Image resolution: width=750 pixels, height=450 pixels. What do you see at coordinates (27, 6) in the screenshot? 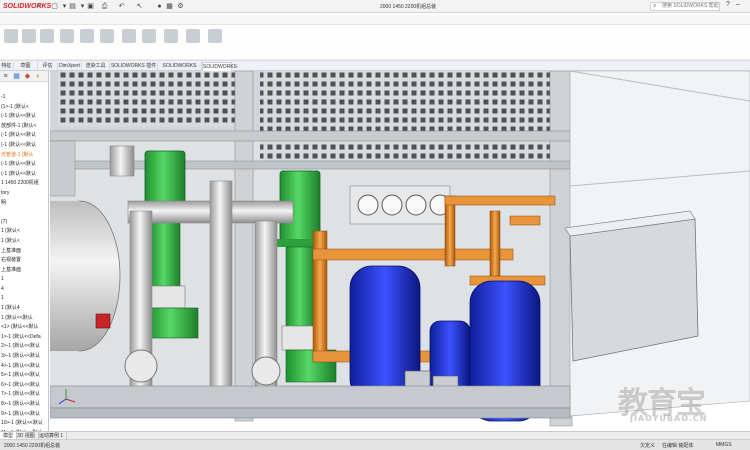
I see `solidworks-logo: SOLIDWORKS` at bounding box center [27, 6].